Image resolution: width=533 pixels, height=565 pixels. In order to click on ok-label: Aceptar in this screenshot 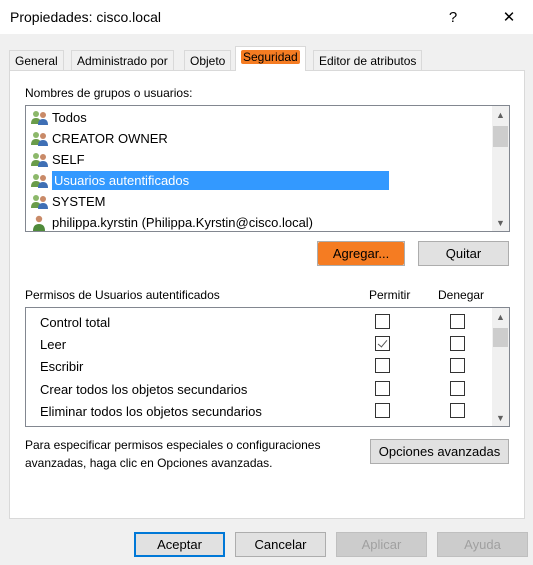, I will do `click(179, 544)`.